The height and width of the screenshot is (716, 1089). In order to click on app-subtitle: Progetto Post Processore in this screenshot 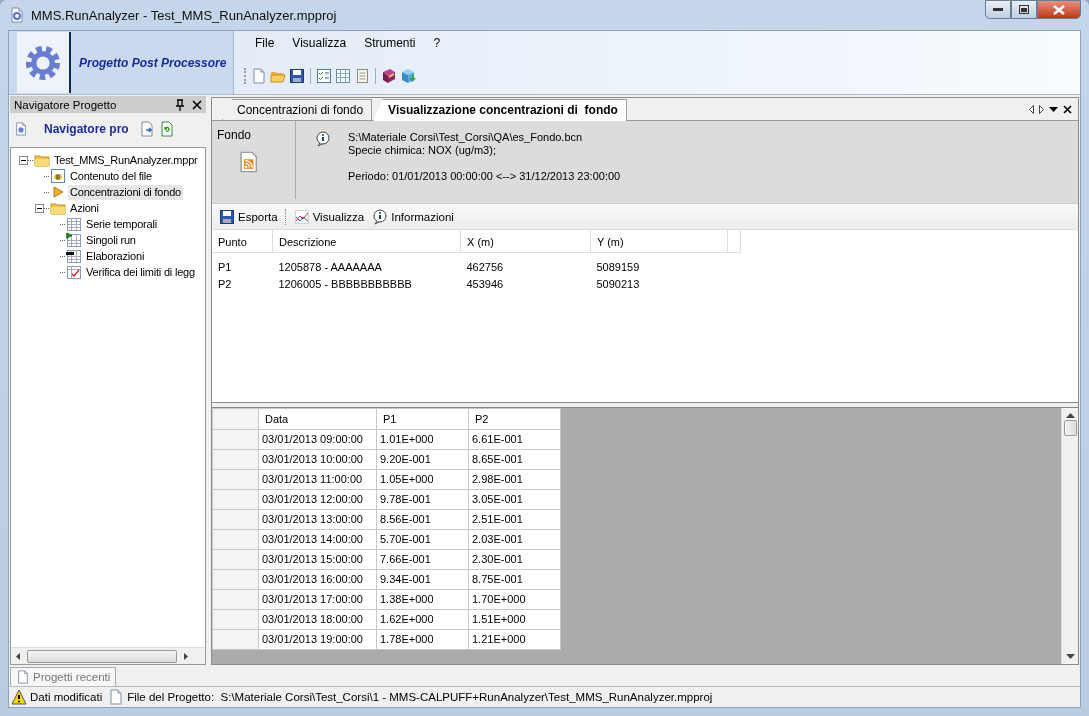, I will do `click(153, 62)`.